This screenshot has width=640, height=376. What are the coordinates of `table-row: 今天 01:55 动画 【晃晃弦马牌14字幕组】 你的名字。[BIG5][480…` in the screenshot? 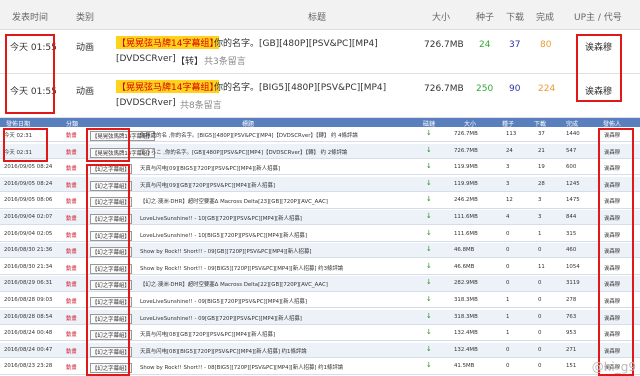 It's located at (320, 96).